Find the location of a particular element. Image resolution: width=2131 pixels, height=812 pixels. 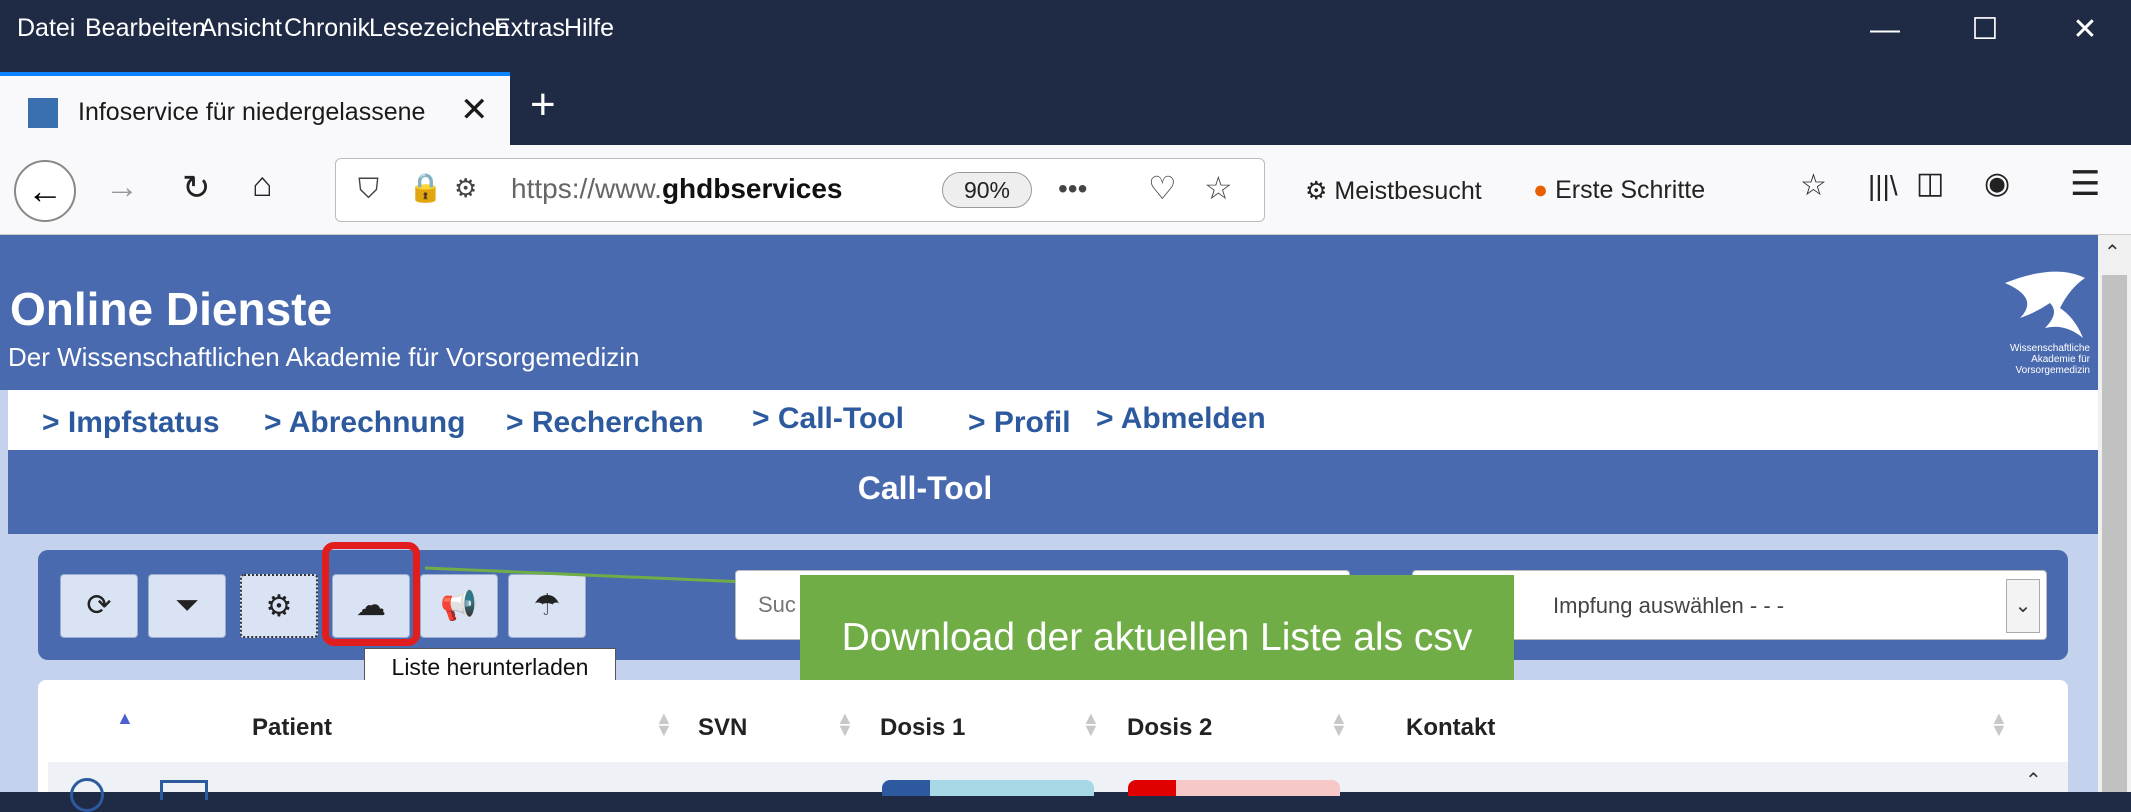

menu-chronik: Chronik is located at coordinates (327, 28).